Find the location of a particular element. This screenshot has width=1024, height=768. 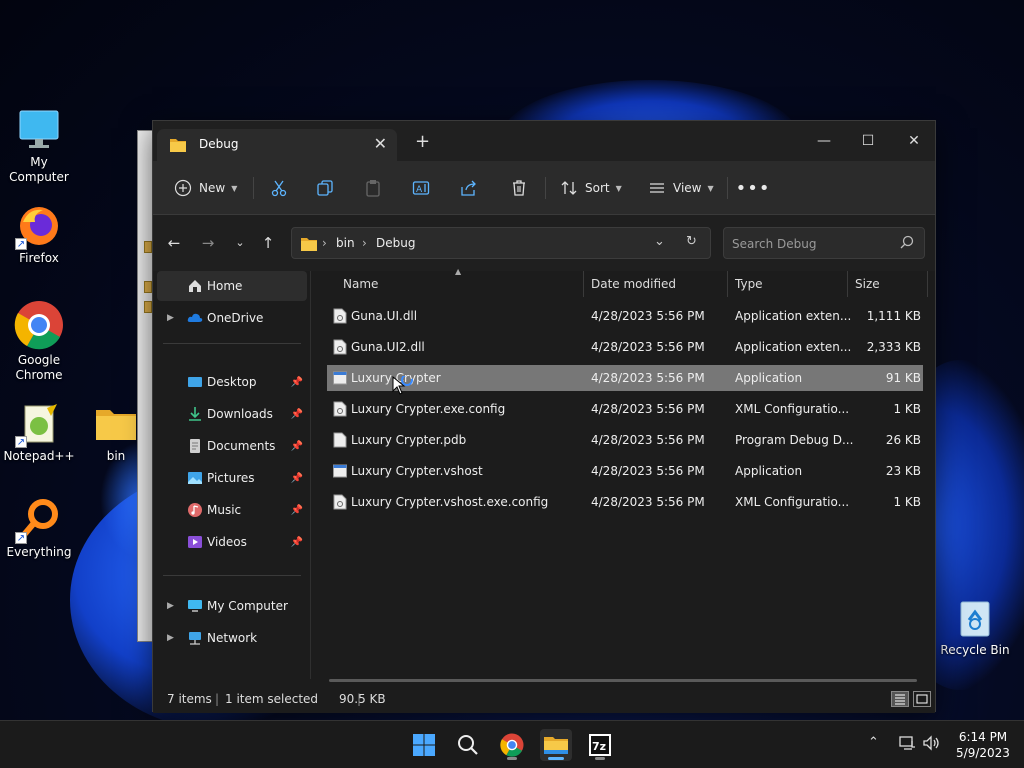

desktop-icon-notepadpp: ↗ Notepad++ is located at coordinates (39, 433).